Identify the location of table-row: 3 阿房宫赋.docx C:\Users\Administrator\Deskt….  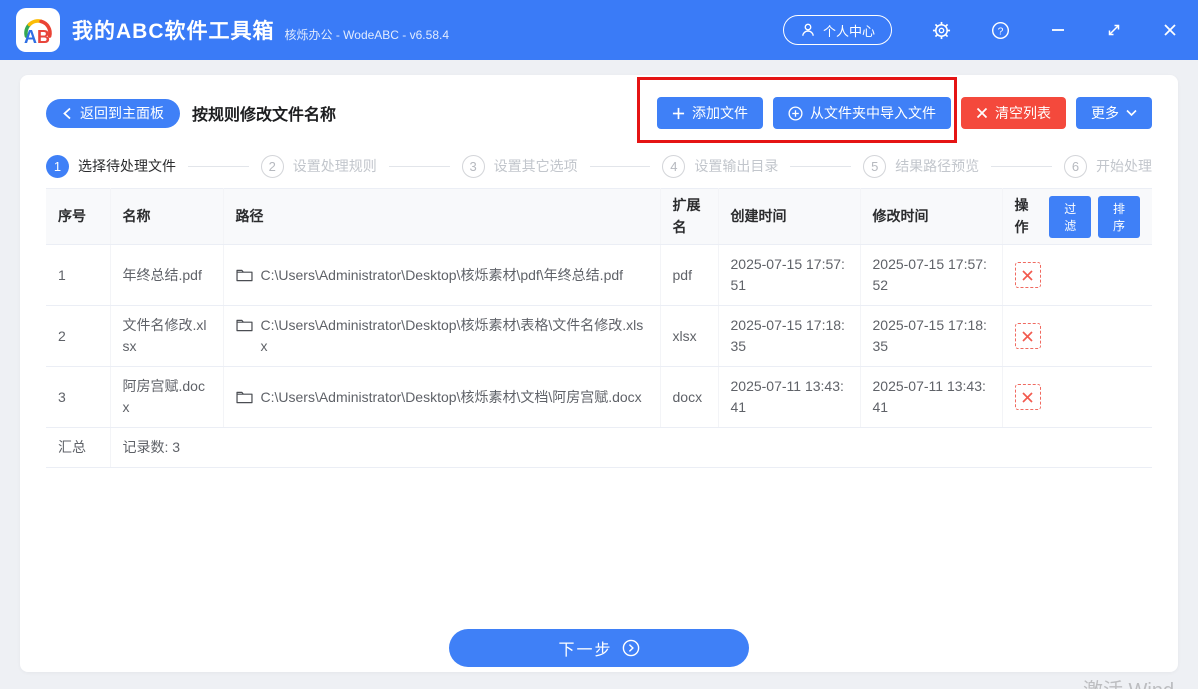
(599, 397).